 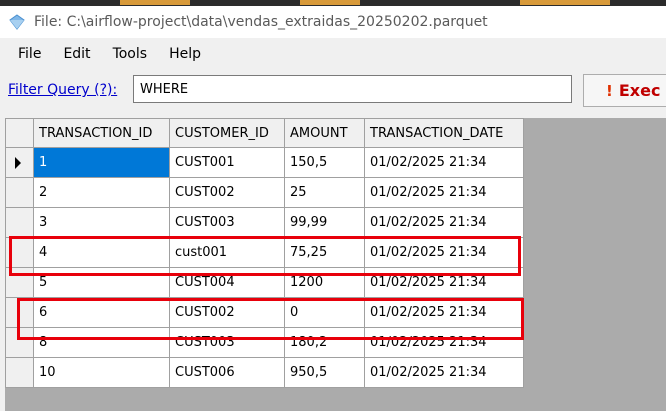 What do you see at coordinates (101, 312) in the screenshot?
I see `table-cell: 6` at bounding box center [101, 312].